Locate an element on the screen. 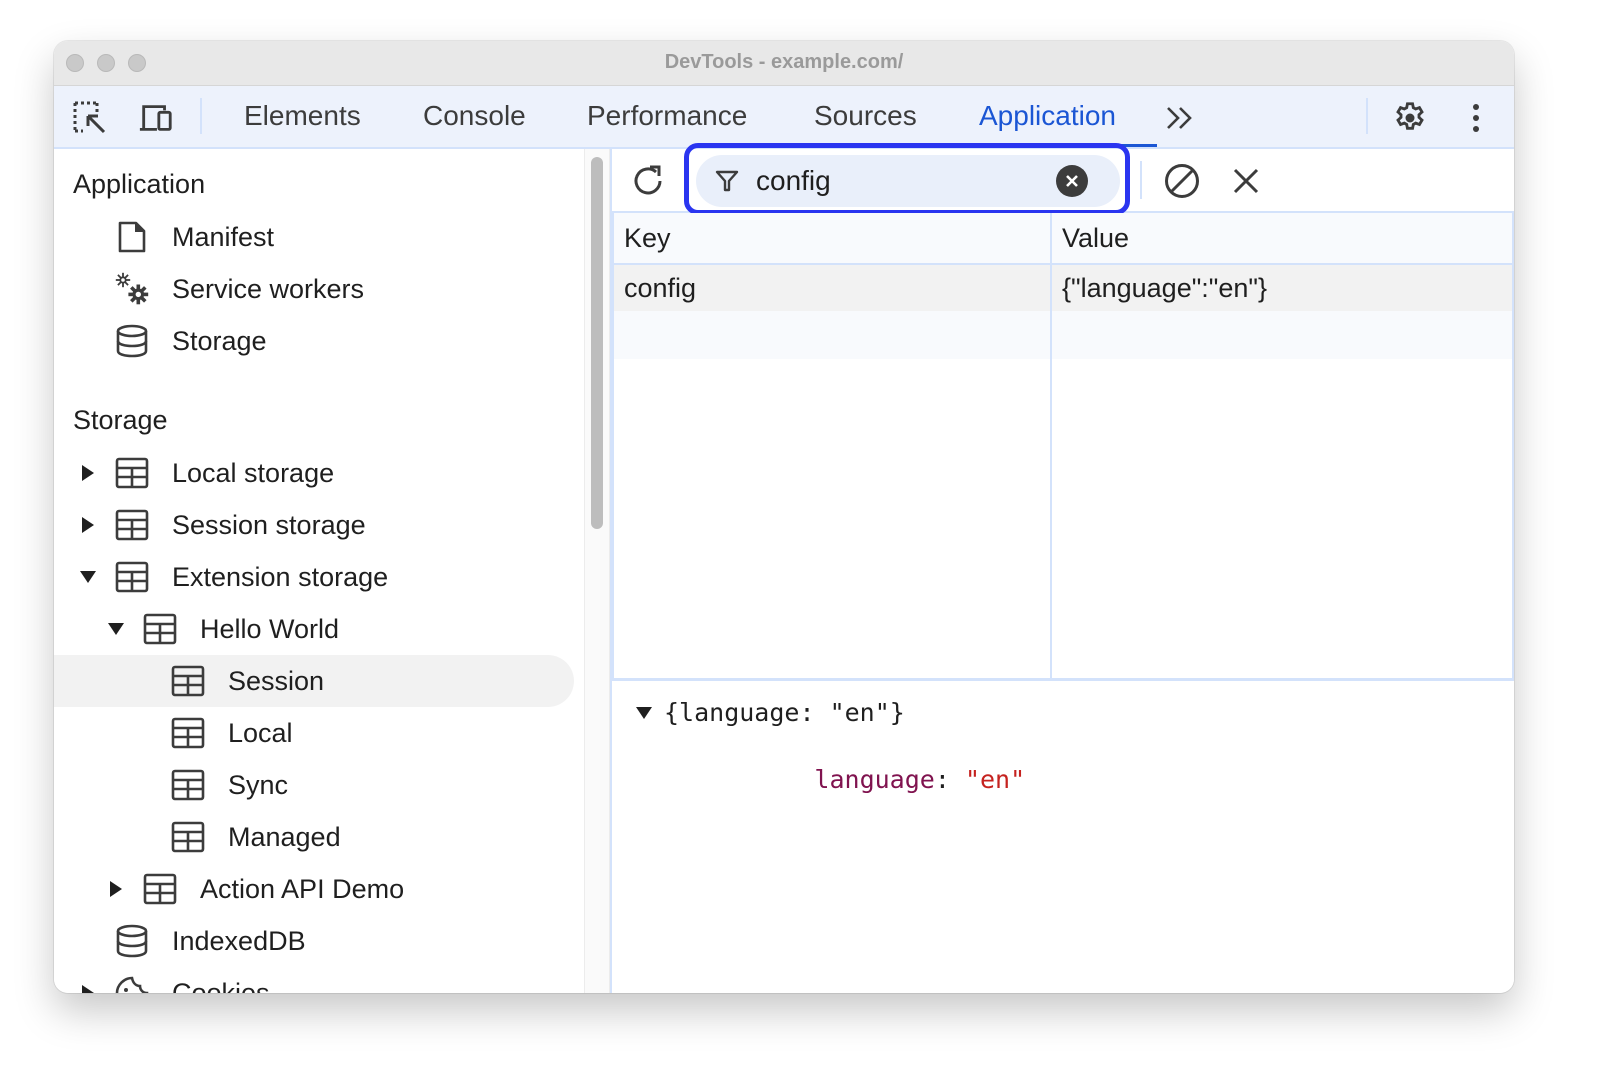 The width and height of the screenshot is (1600, 1081). sidebar-item-indexeddb: IndexedDB is located at coordinates (314, 941).